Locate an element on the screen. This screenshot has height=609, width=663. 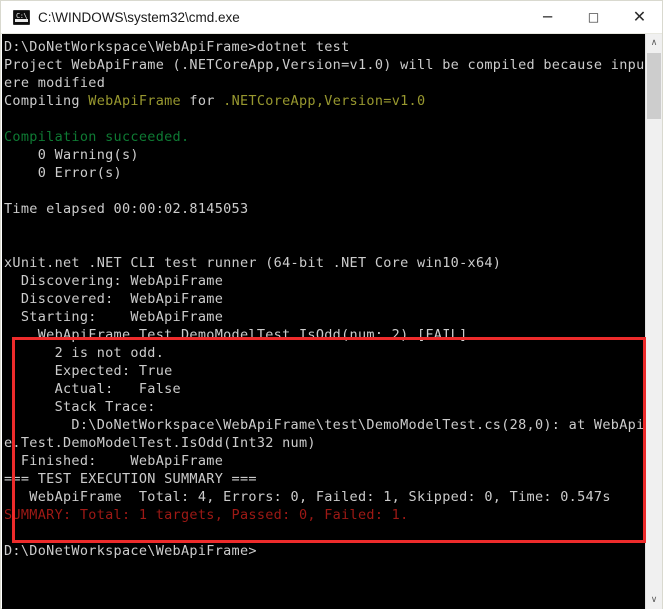
minimize-icon: ─ is located at coordinates (547, 17).